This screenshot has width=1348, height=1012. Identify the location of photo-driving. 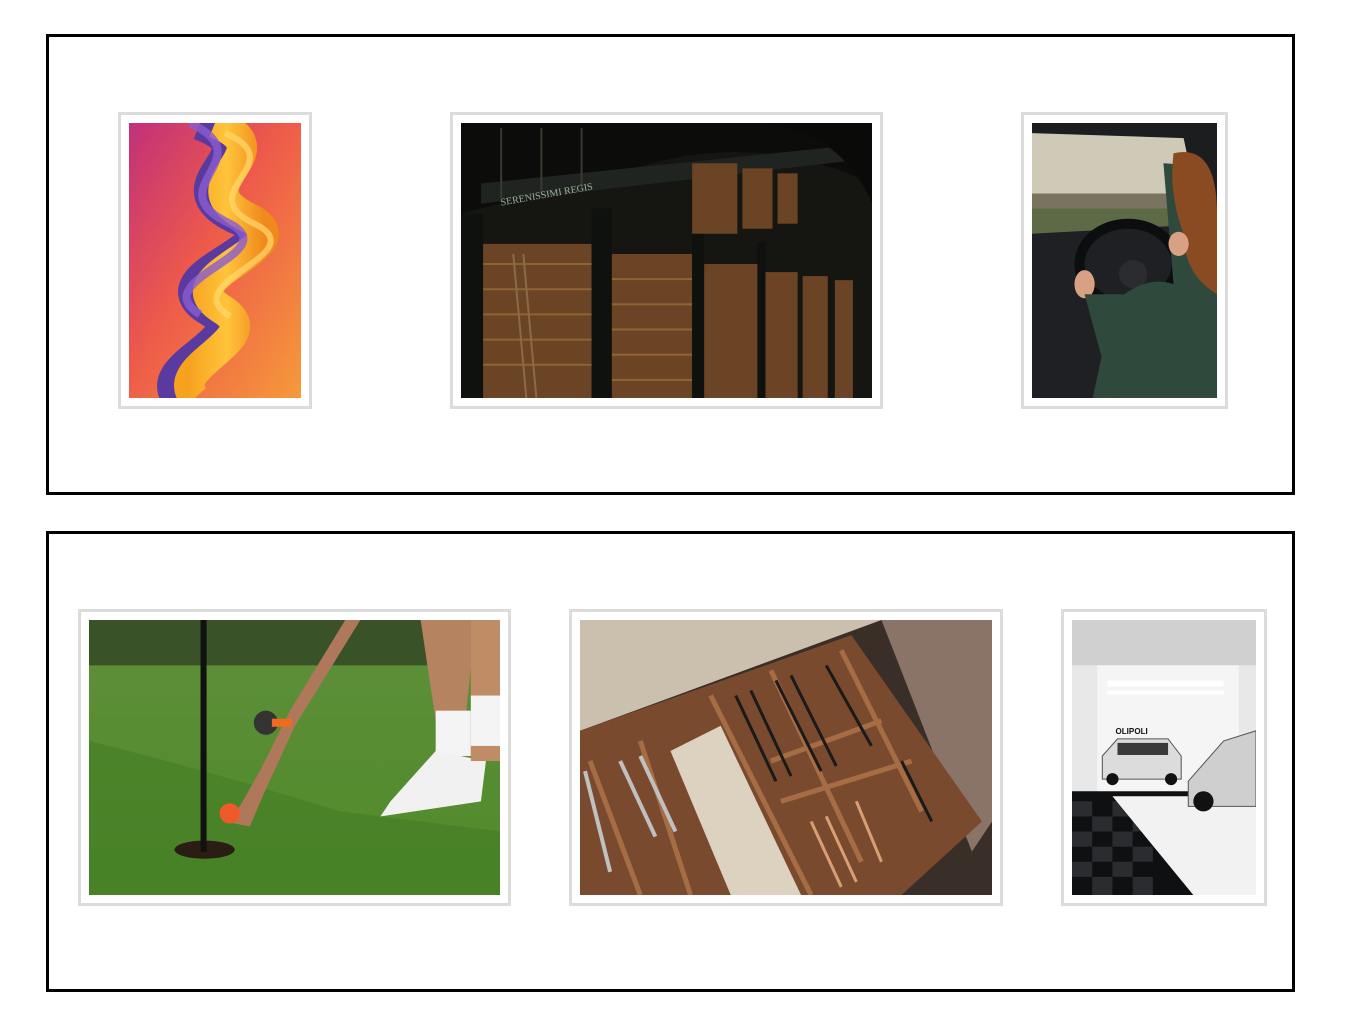
(1124, 260).